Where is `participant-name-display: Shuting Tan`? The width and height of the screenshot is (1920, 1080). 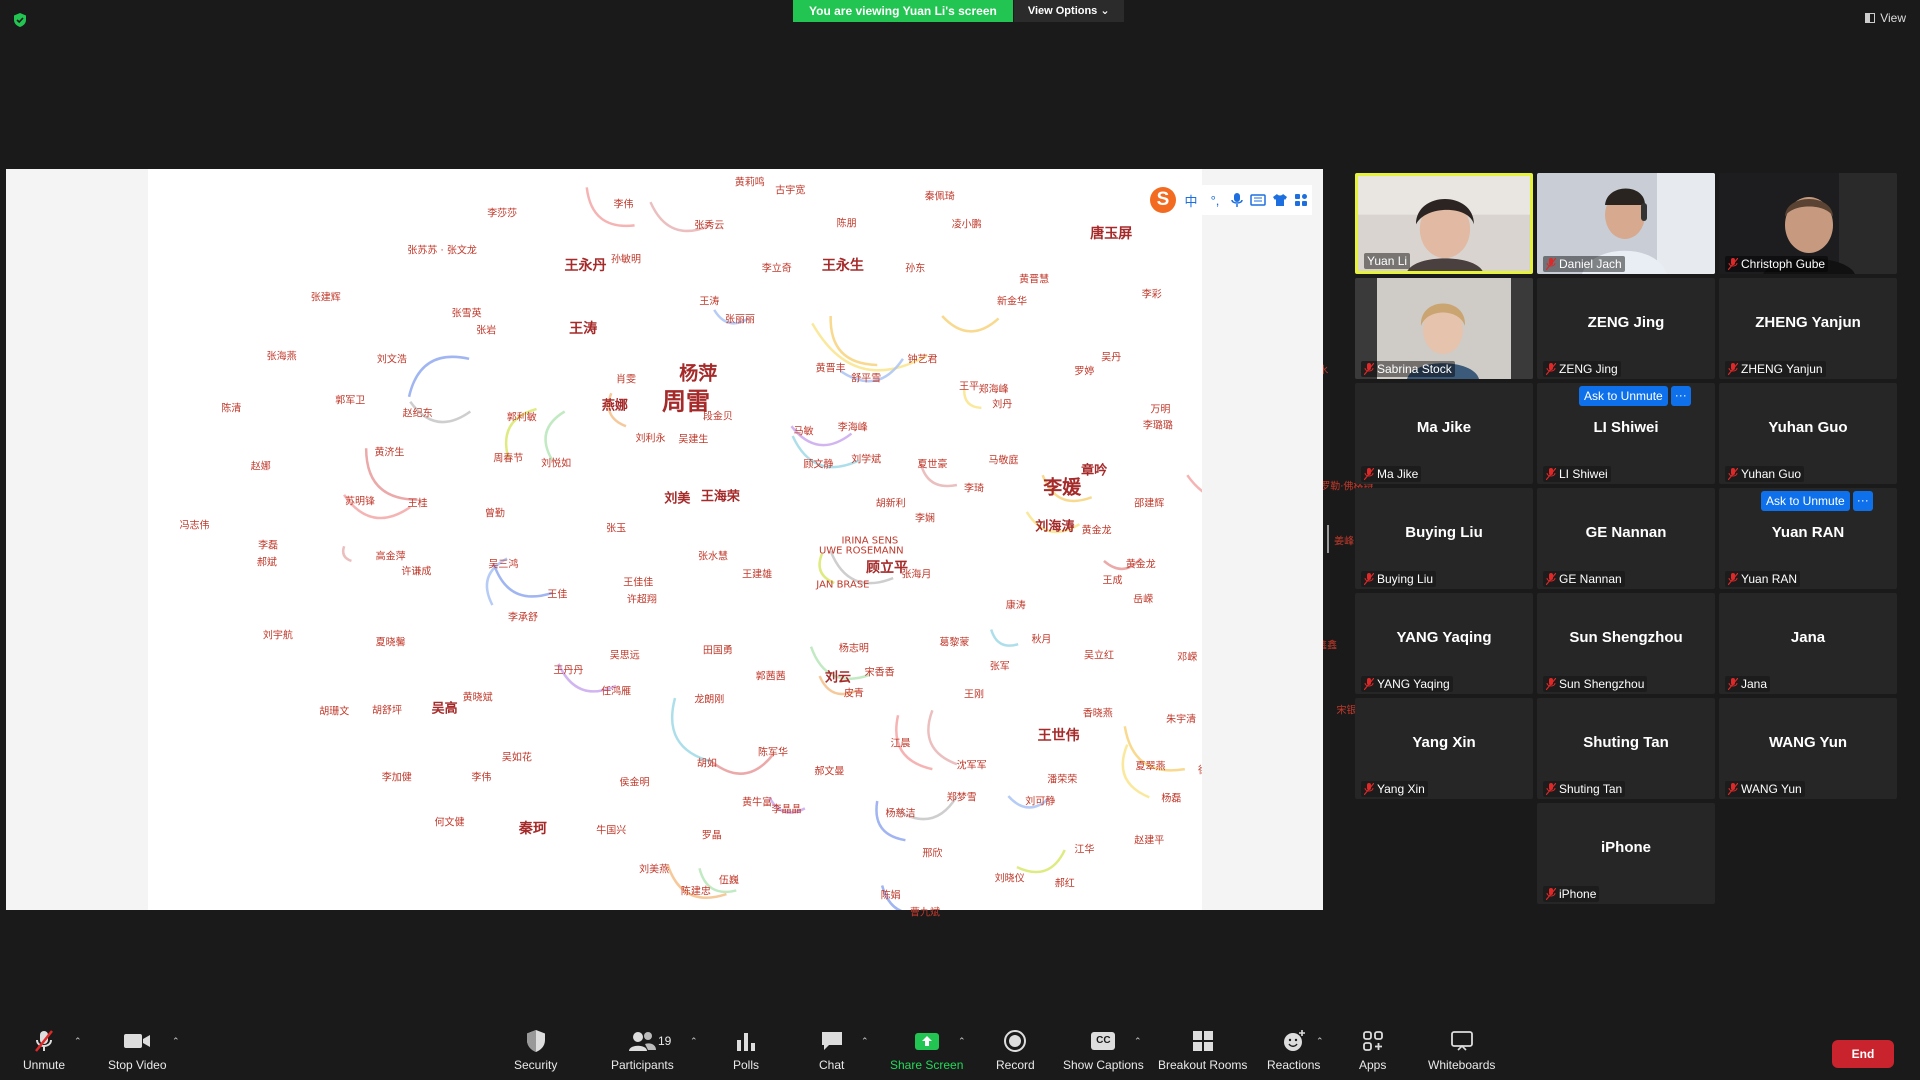 participant-name-display: Shuting Tan is located at coordinates (1626, 742).